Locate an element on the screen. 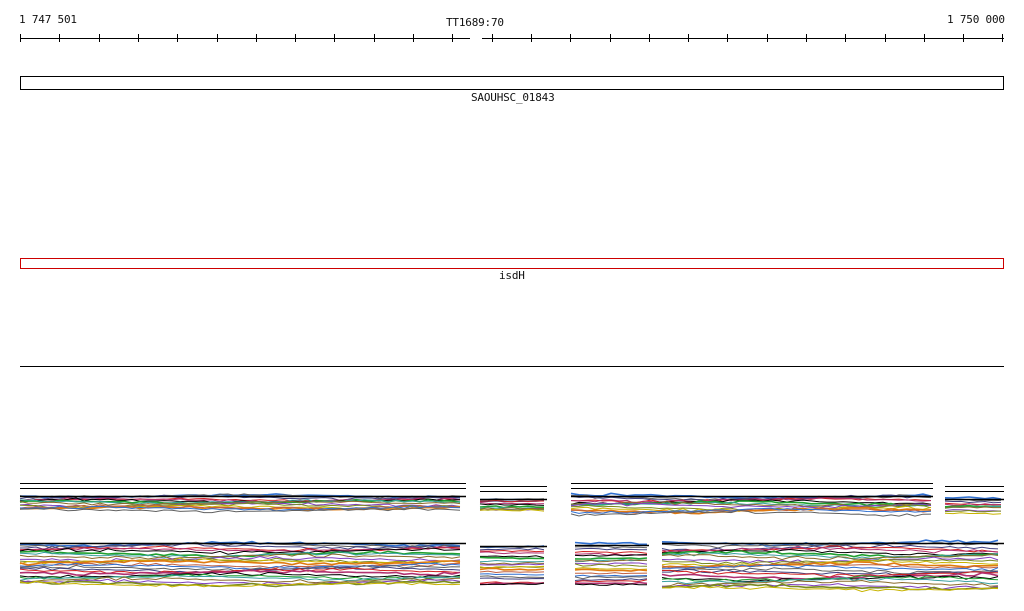 The image size is (1024, 611). feature-isdh is located at coordinates (512, 263).